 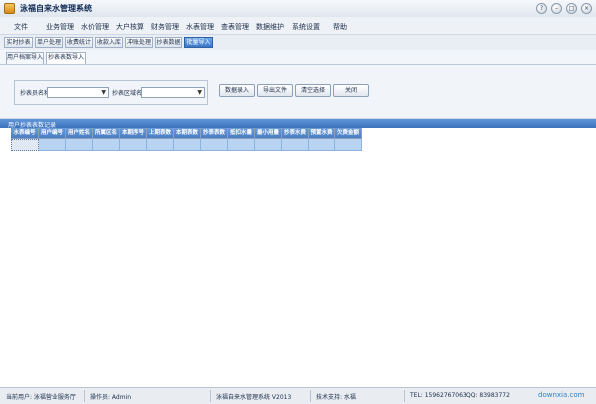 I want to click on minimize-icon: –, so click(x=556, y=8).